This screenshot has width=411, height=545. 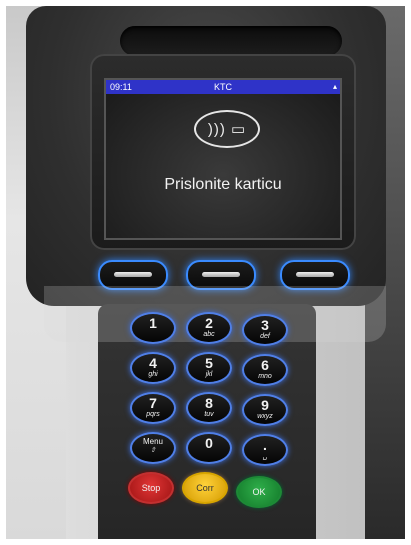 What do you see at coordinates (153, 408) in the screenshot?
I see `key-7: 7 pqrs` at bounding box center [153, 408].